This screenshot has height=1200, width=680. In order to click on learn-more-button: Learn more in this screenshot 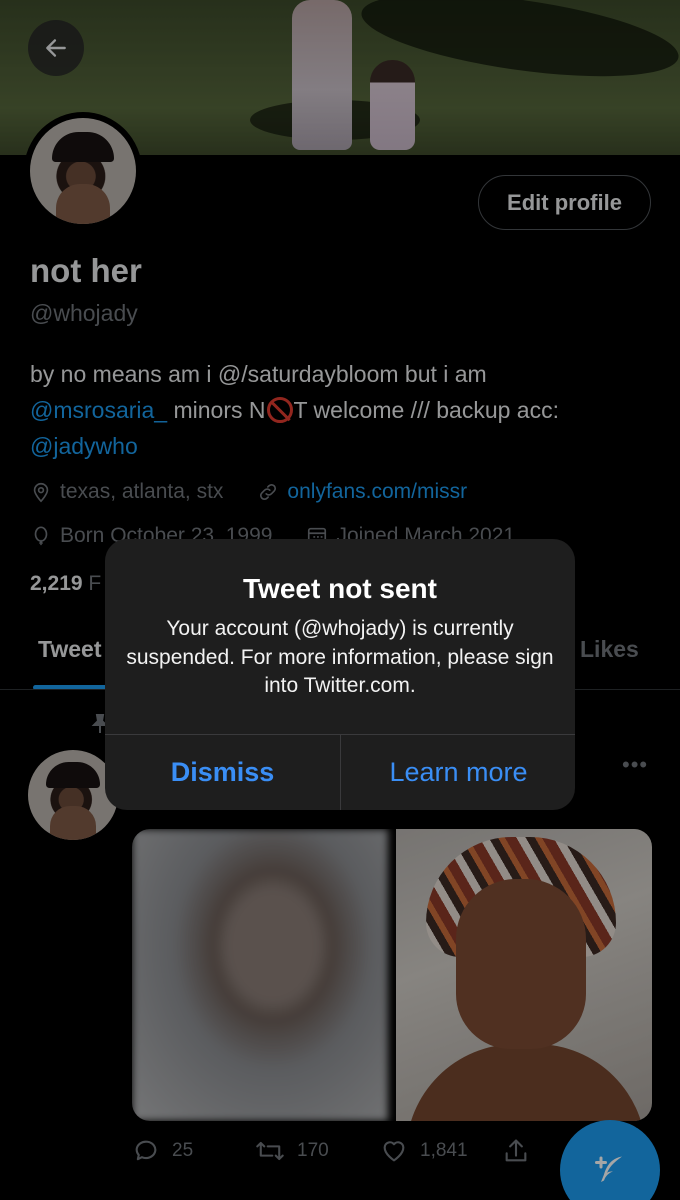, I will do `click(458, 772)`.